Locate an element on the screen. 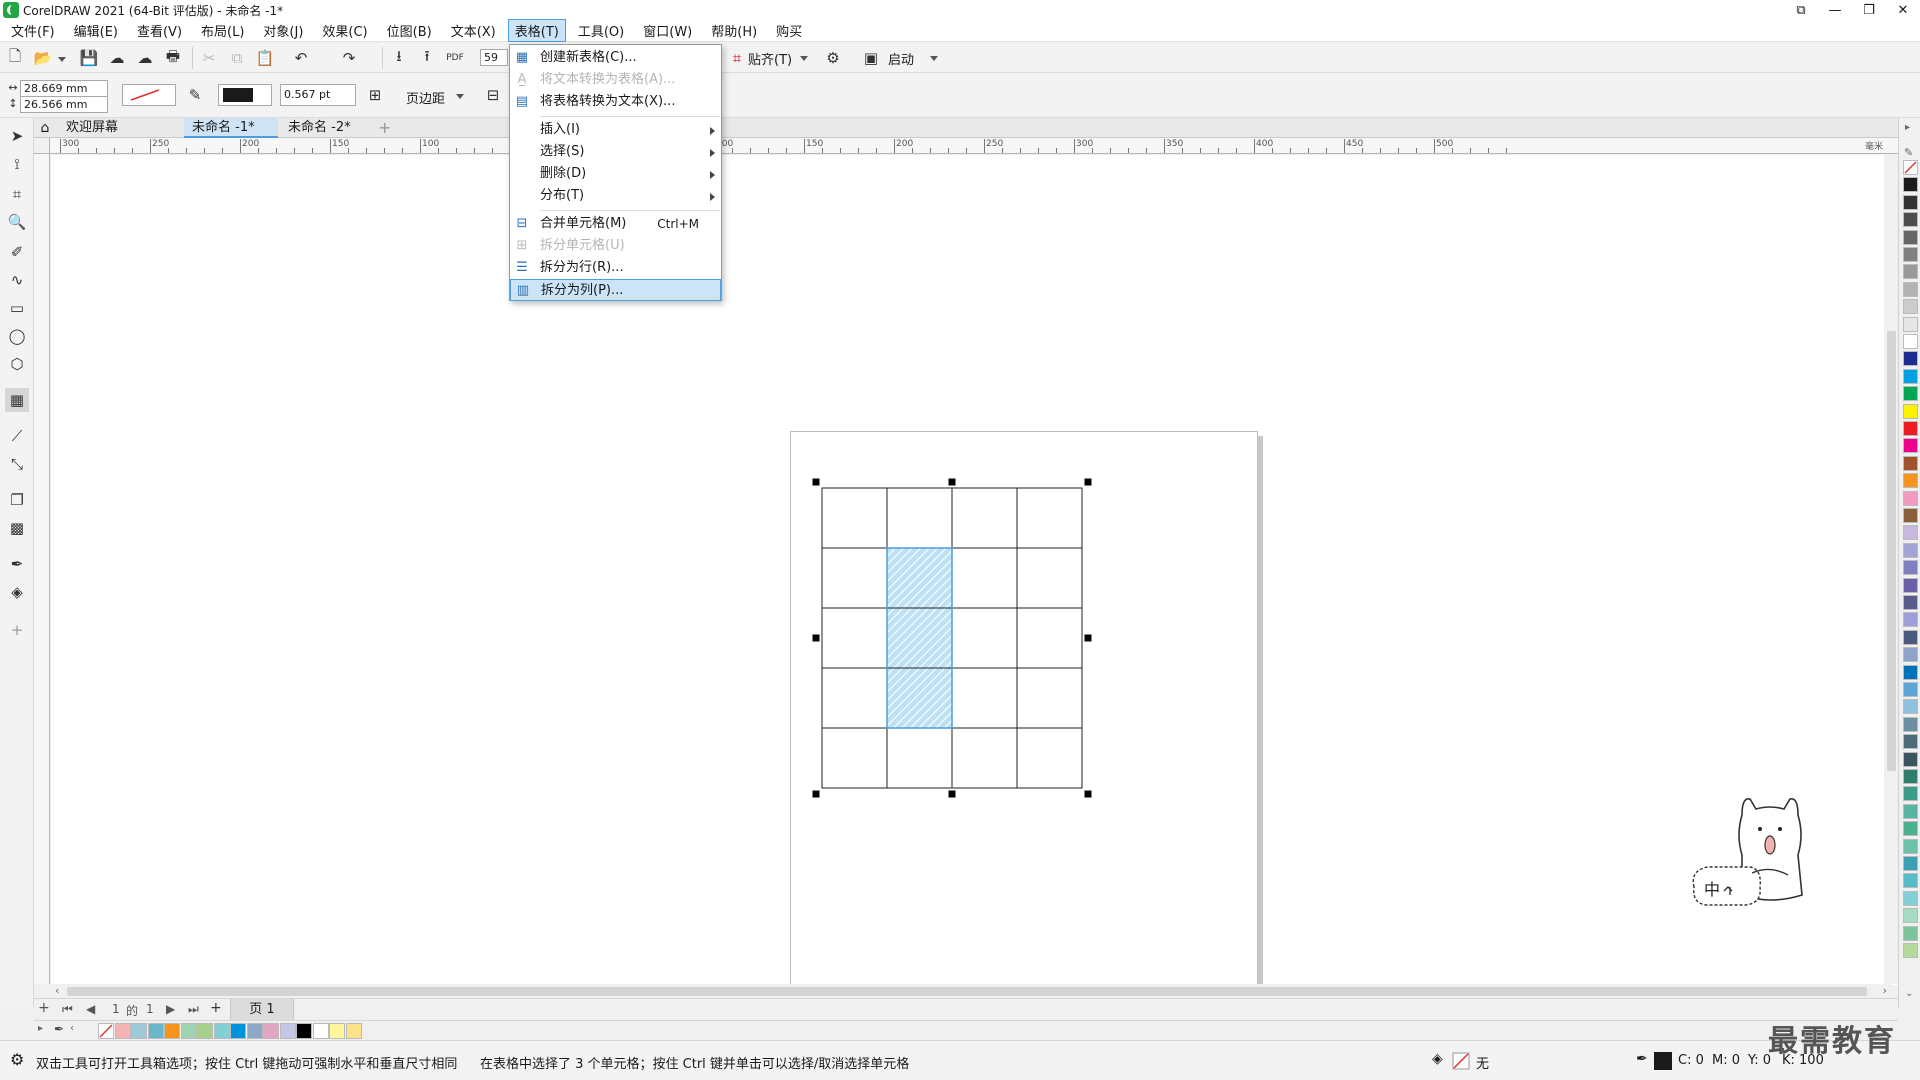 The height and width of the screenshot is (1080, 1920). eyedropper-icon: ✒ is located at coordinates (17, 564).